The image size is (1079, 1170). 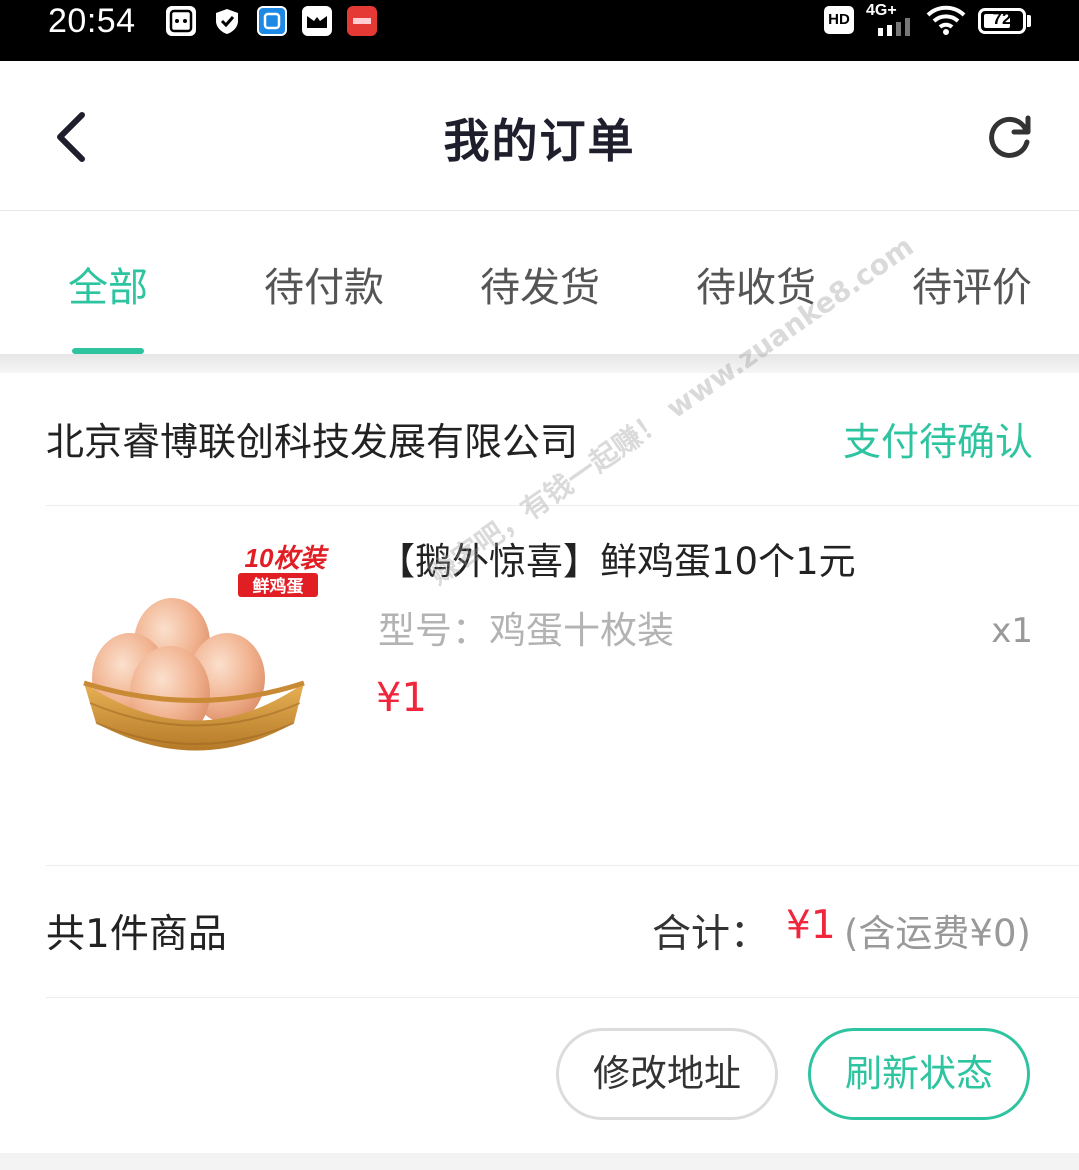 I want to click on refresh-status-button: 刷新状态, so click(x=919, y=1074).